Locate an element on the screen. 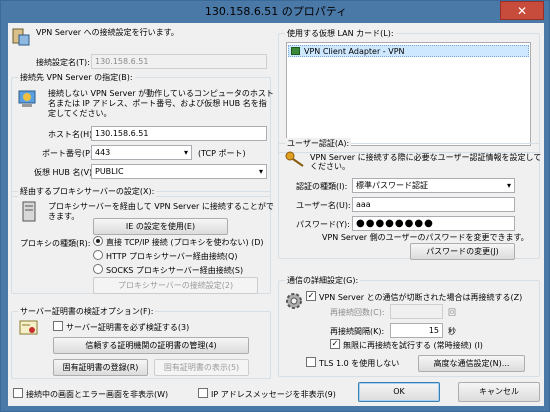  reconnect-label: VPN Server との通信が切断された場合は再接続する(Z) is located at coordinates (420, 297).